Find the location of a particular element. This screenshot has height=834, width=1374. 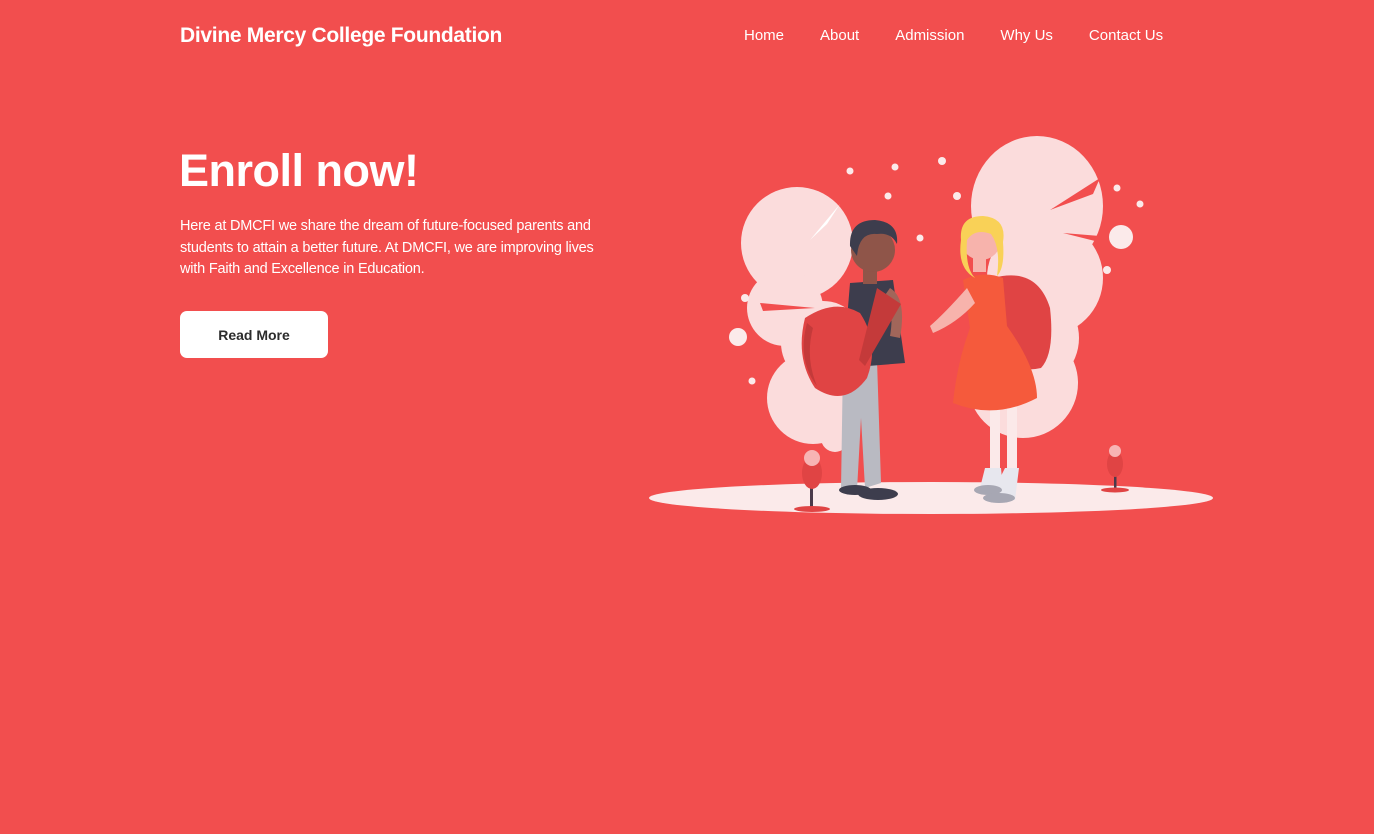

plant-right is located at coordinates (1115, 469).